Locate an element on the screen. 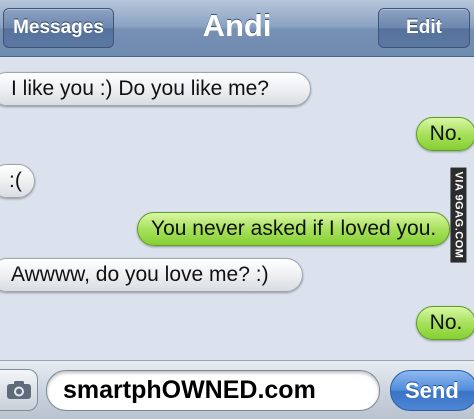 Image resolution: width=474 pixels, height=419 pixels. message-input-bar: smartphOWNED.com Send is located at coordinates (237, 389).